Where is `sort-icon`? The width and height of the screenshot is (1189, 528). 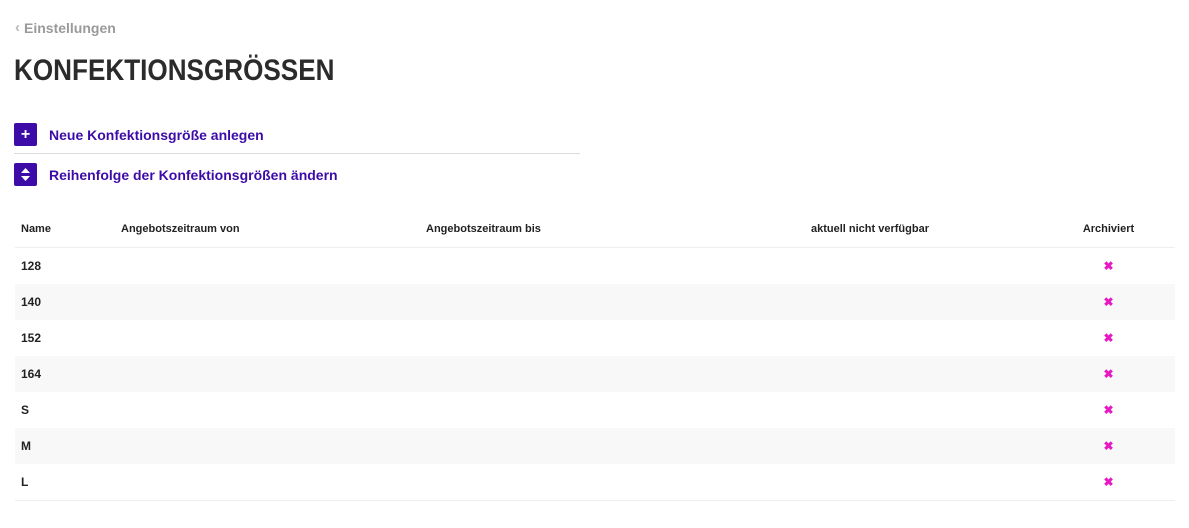 sort-icon is located at coordinates (25, 174).